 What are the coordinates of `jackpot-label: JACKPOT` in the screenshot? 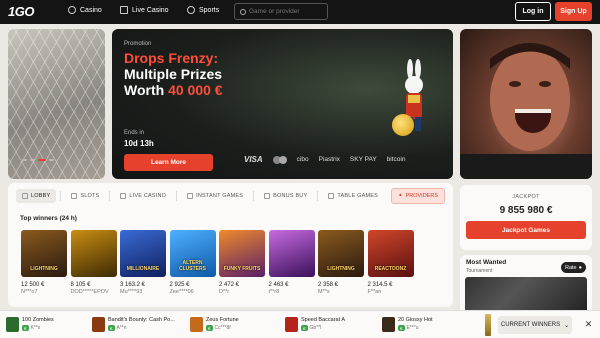 It's located at (526, 197).